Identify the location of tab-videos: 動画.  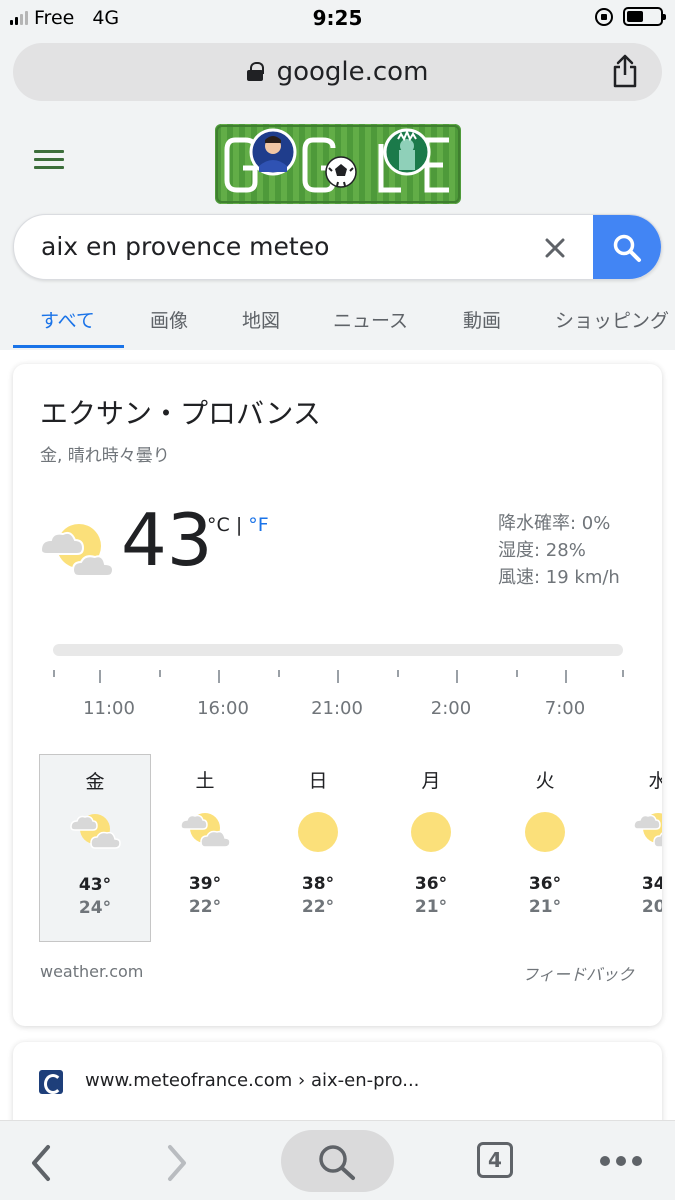
(482, 319).